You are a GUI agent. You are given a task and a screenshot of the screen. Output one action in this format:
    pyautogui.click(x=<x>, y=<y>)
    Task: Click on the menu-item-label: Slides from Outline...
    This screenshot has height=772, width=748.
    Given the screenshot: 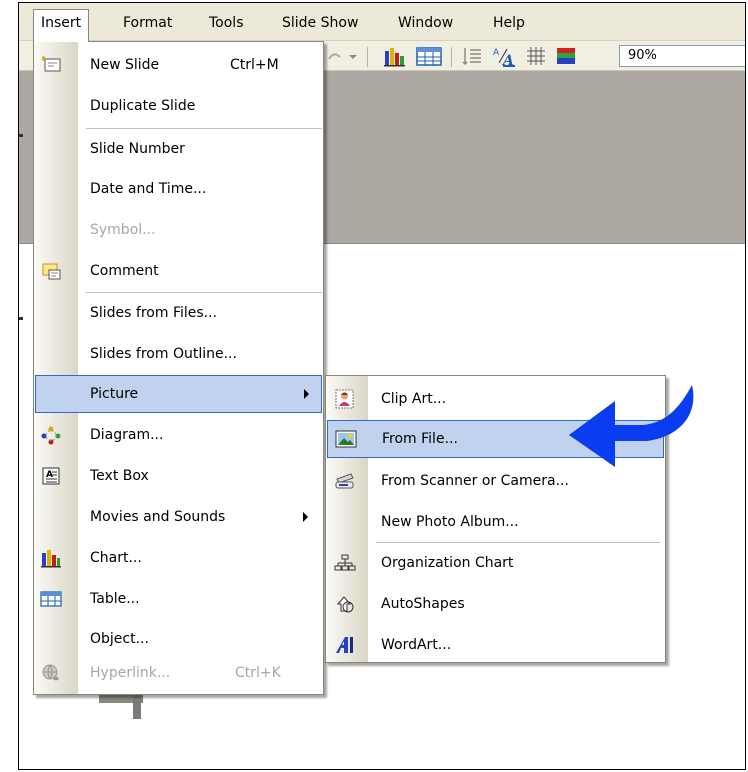 What is the action you would take?
    pyautogui.click(x=163, y=354)
    